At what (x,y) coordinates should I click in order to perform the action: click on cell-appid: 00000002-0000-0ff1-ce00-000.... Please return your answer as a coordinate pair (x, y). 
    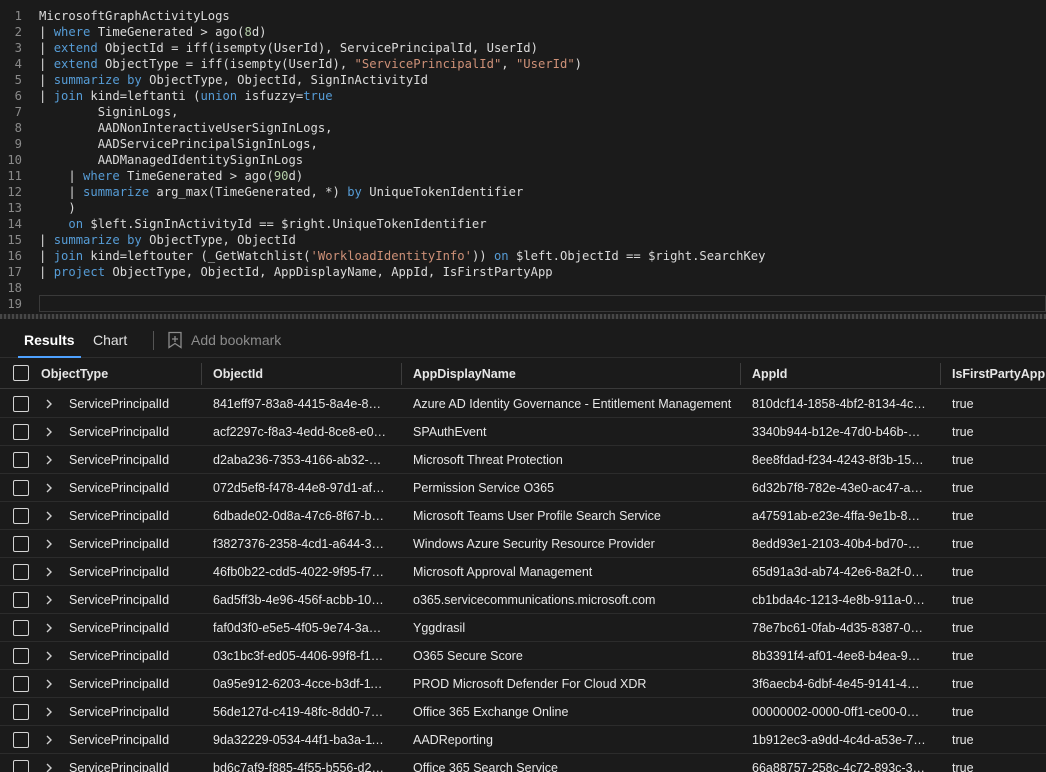
    Looking at the image, I should click on (839, 712).